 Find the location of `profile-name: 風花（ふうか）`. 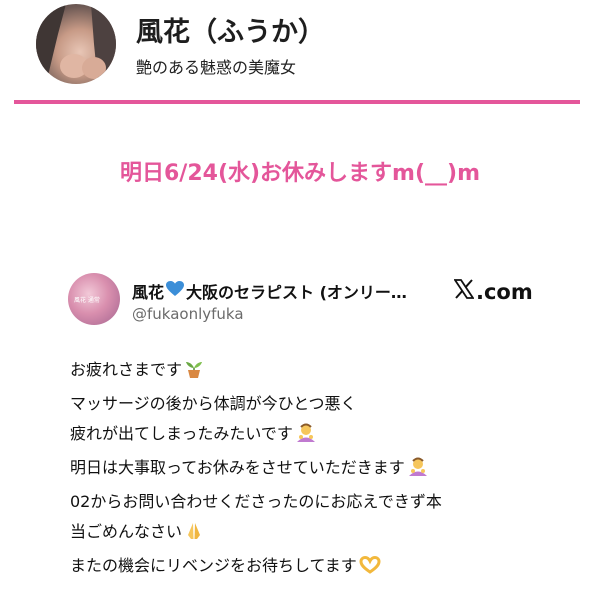

profile-name: 風花（ふうか） is located at coordinates (230, 32).